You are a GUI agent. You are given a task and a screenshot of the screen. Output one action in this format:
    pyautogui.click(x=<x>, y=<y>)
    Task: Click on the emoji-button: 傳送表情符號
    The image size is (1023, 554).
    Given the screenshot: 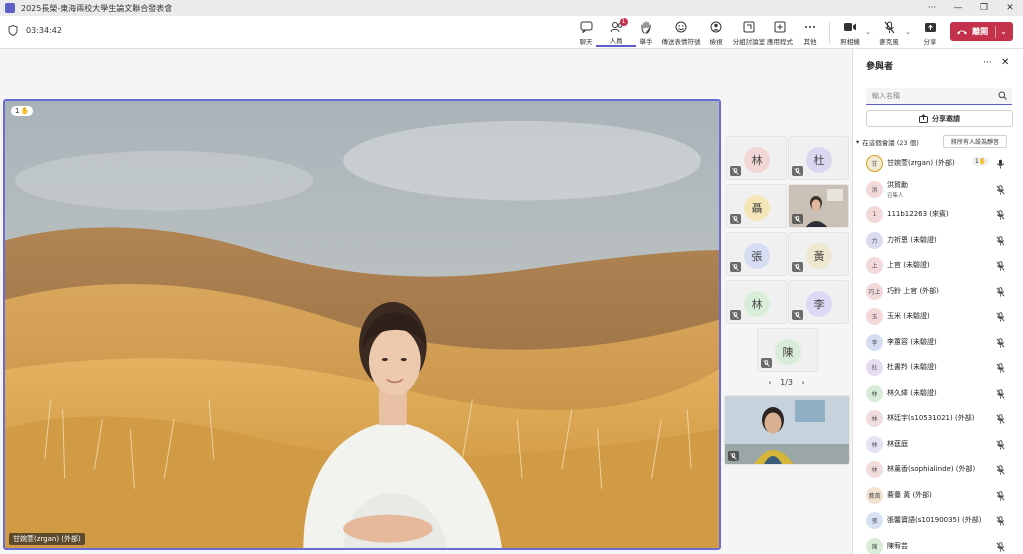 What is the action you would take?
    pyautogui.click(x=681, y=33)
    